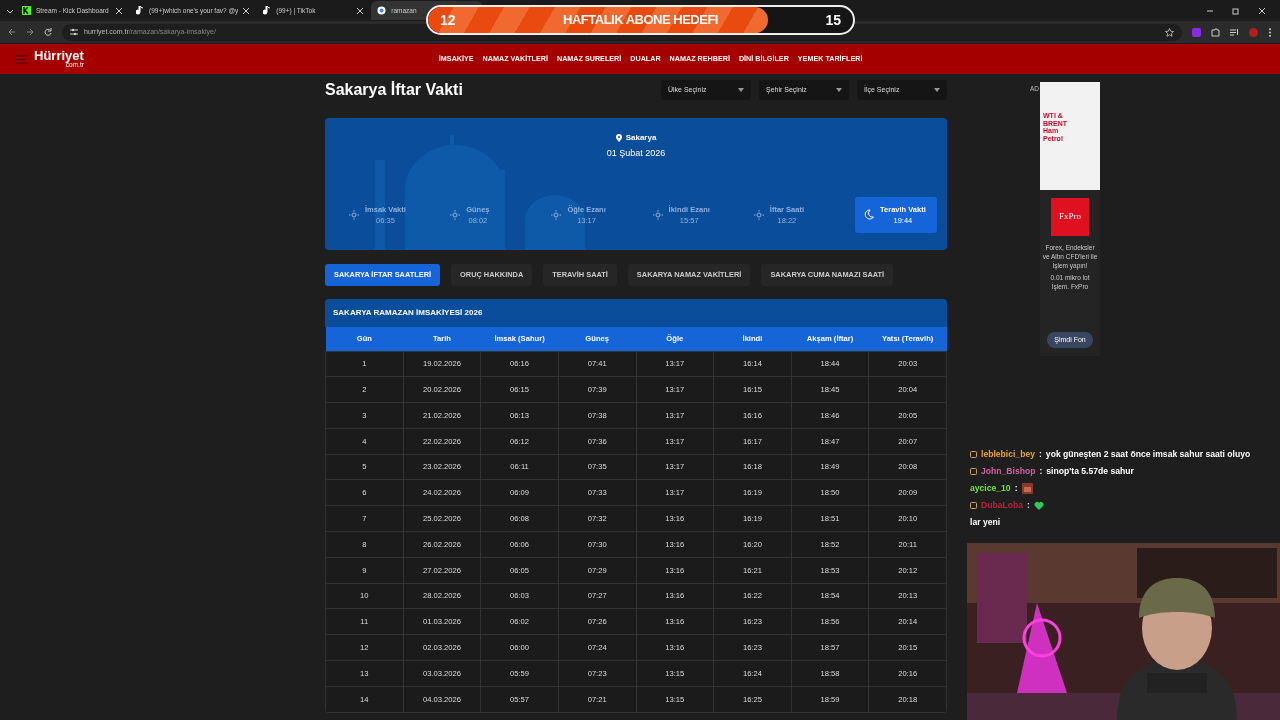 The image size is (1280, 720). I want to click on back-icon, so click(12, 32).